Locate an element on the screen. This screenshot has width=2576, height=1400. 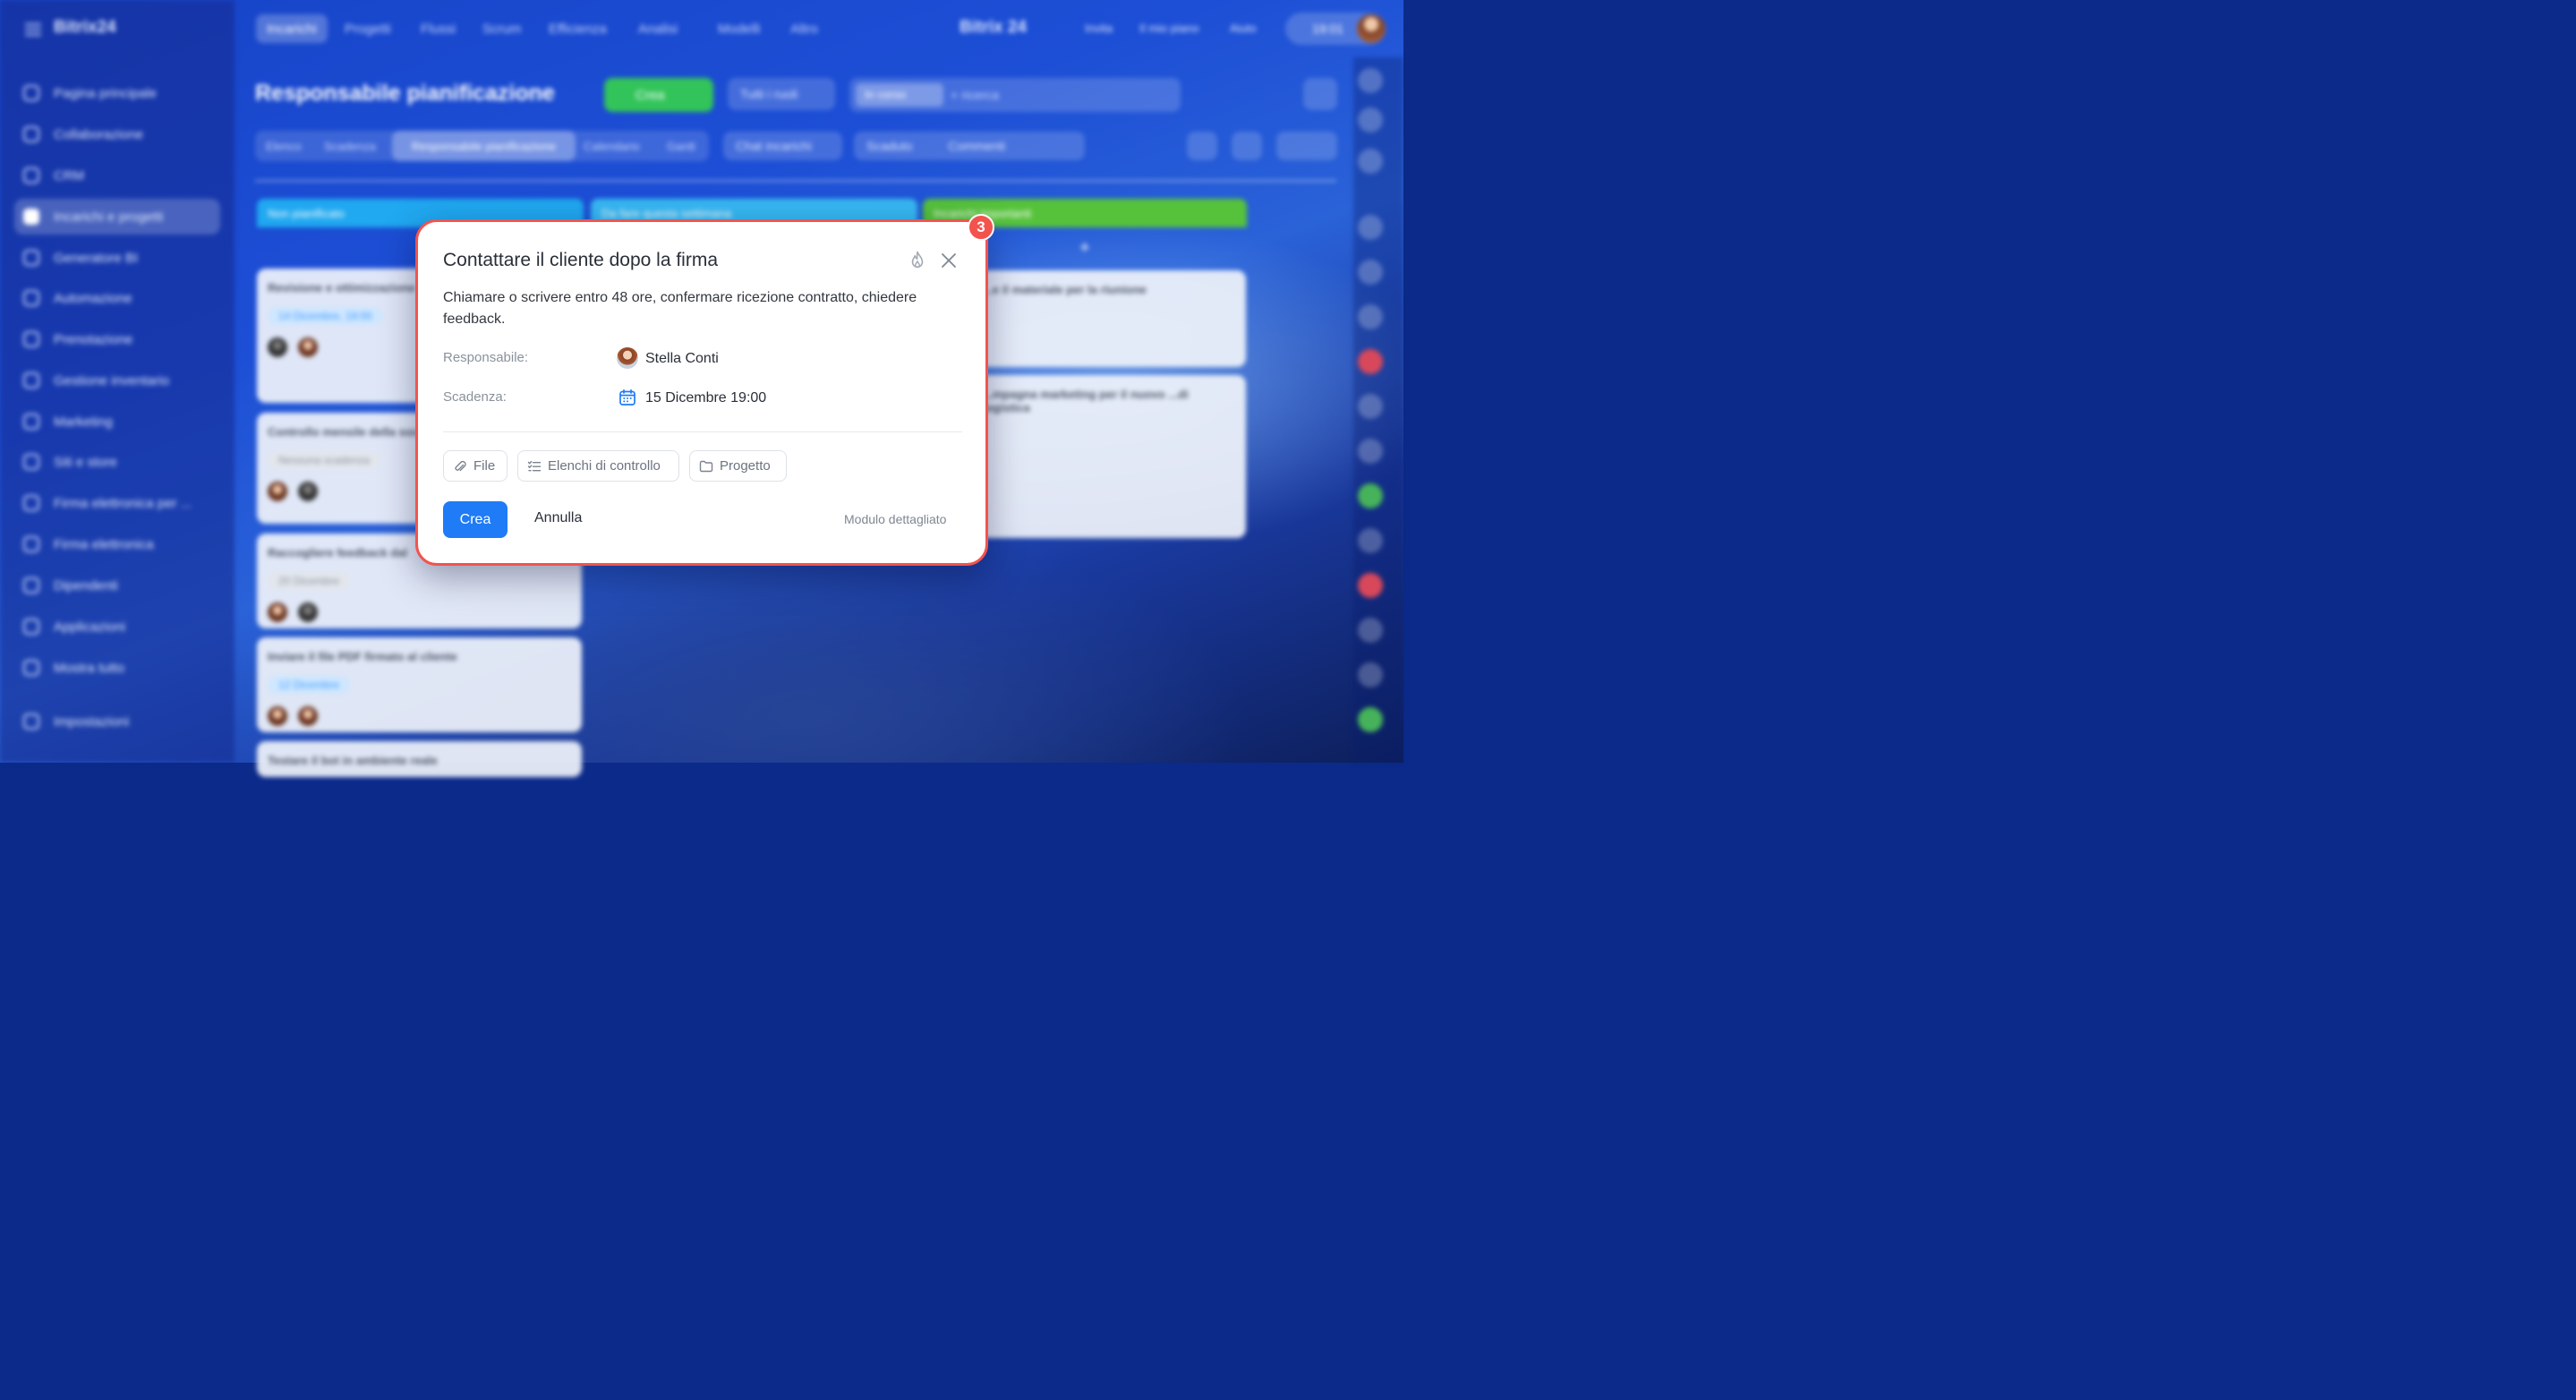
roles-dropdown: Tutti i ruoli is located at coordinates (781, 94).